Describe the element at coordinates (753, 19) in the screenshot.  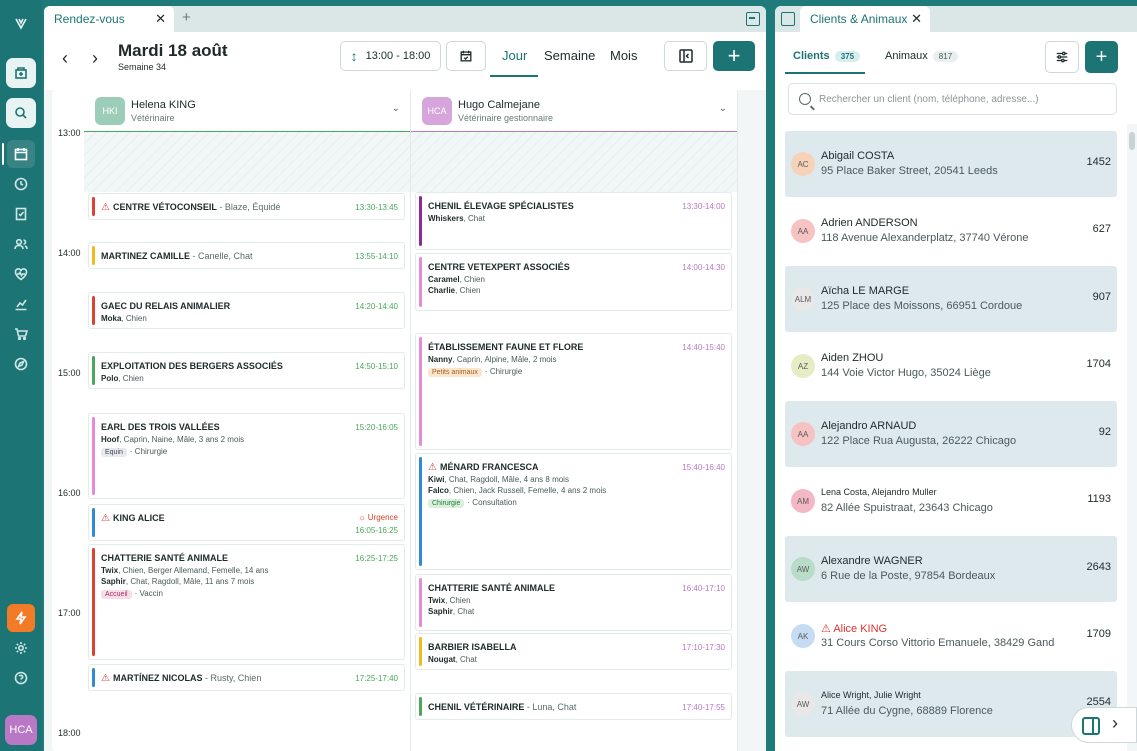
I see `detach-icon` at that location.